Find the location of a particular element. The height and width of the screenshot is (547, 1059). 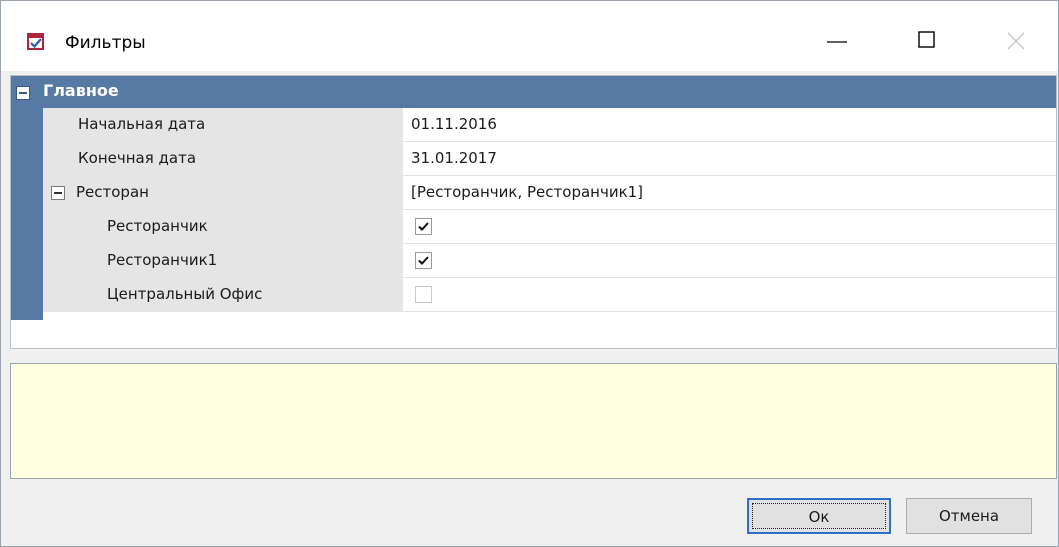

window-title: Фильтры is located at coordinates (105, 43).